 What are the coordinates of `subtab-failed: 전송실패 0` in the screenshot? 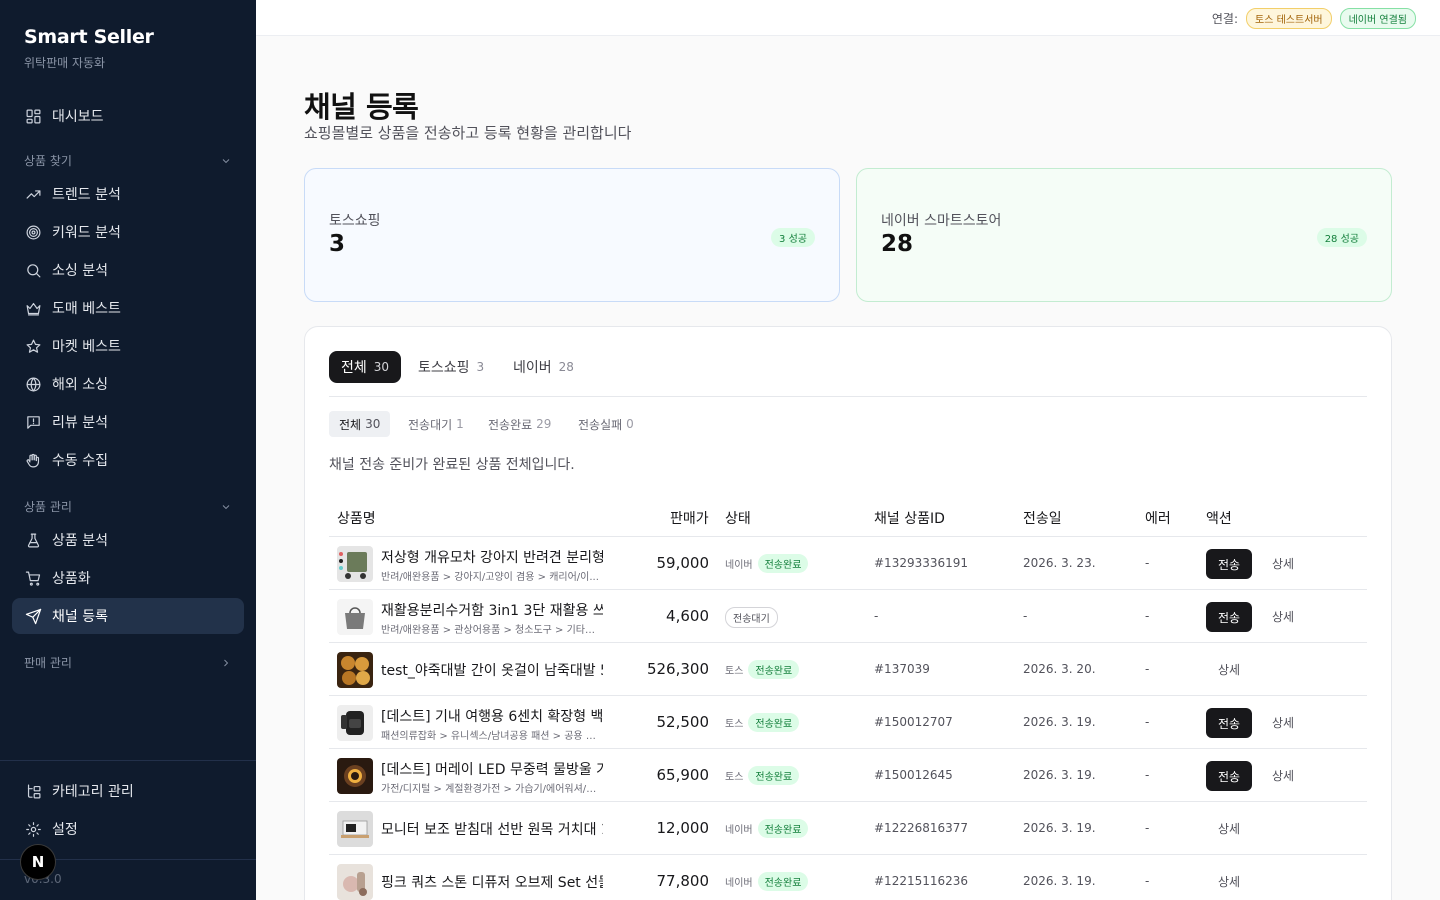 It's located at (606, 424).